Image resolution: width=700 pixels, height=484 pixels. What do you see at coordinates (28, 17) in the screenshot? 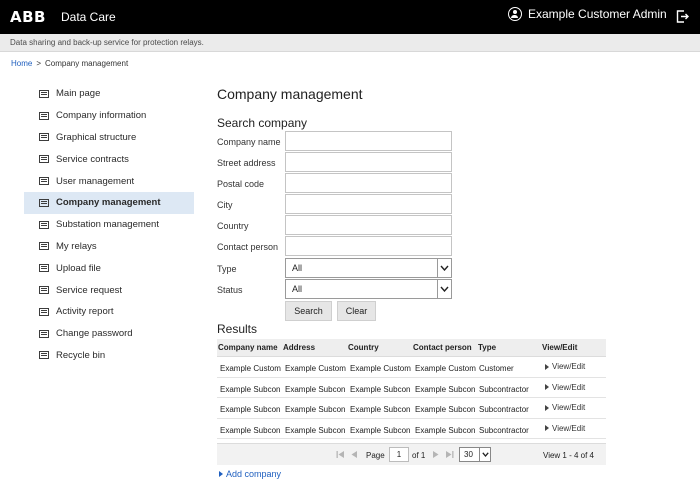
I see `abb-logo: ABB` at bounding box center [28, 17].